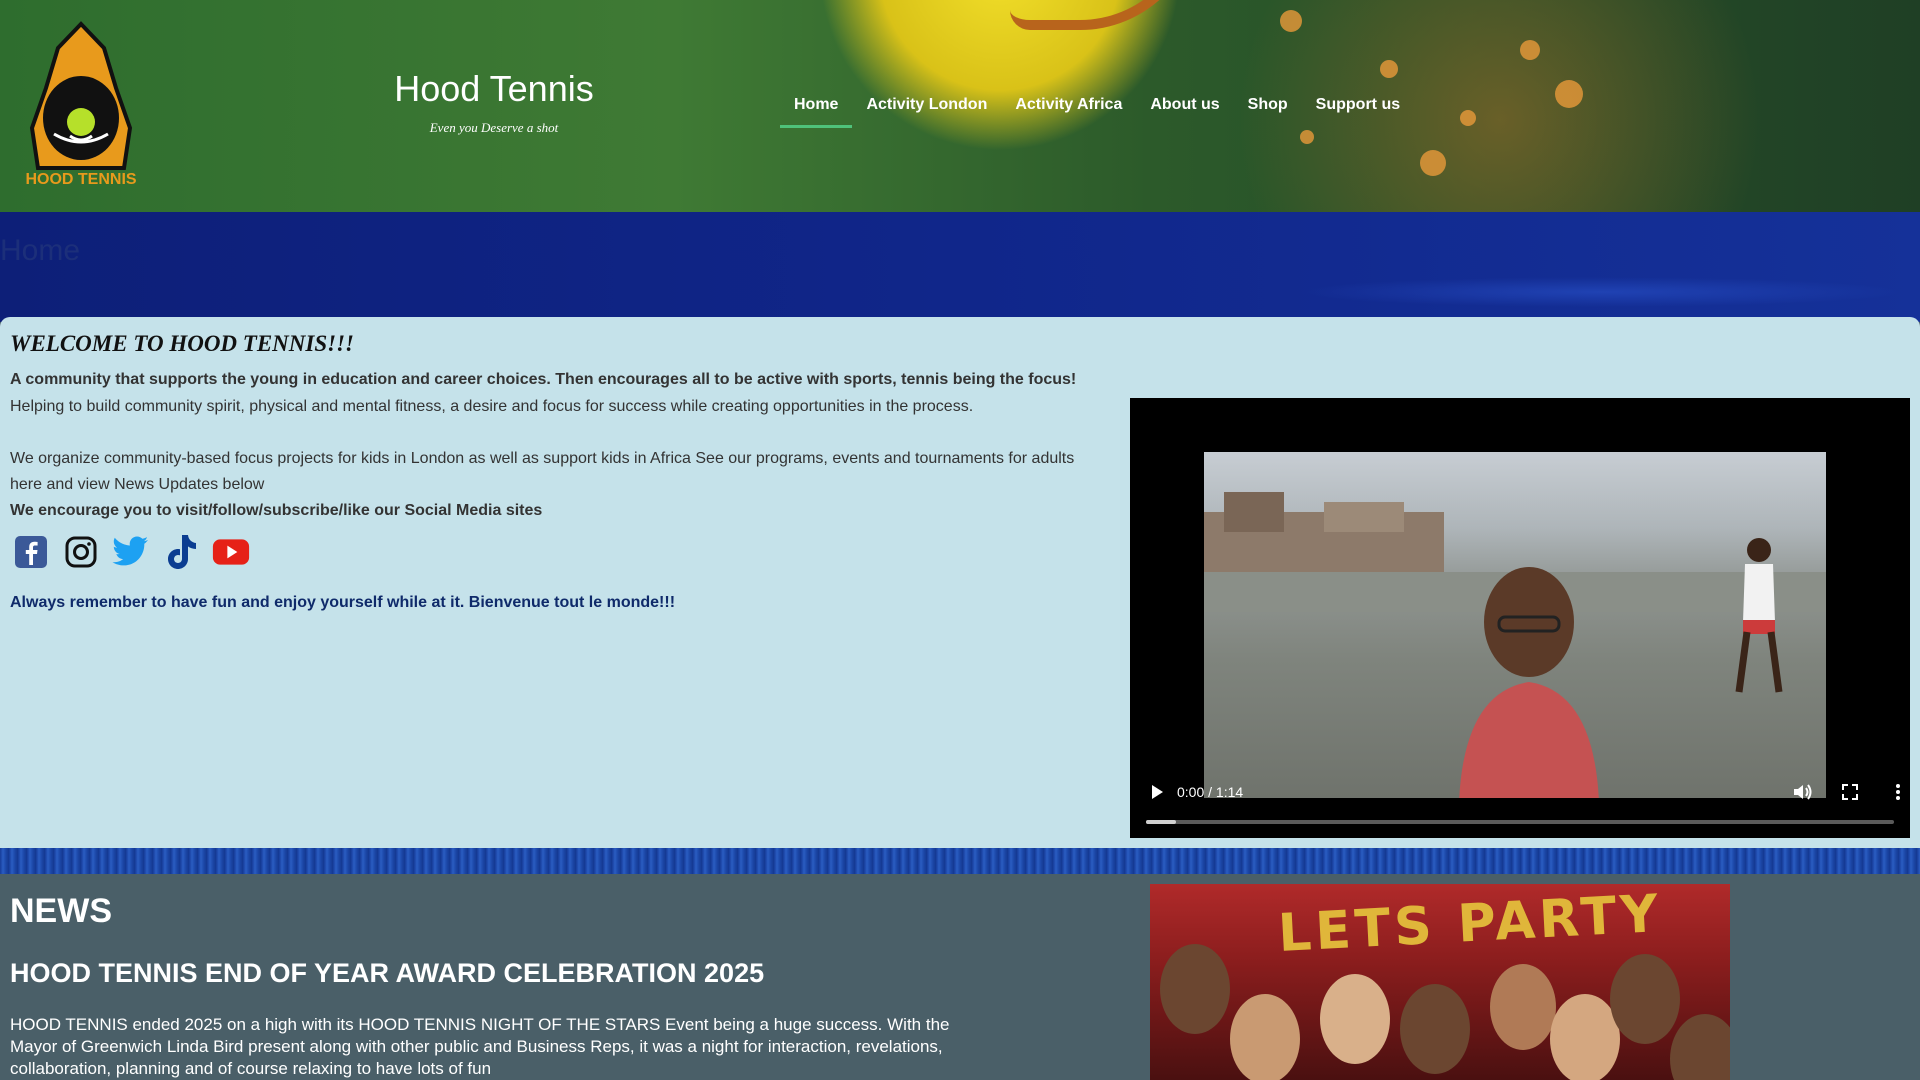 The image size is (1920, 1080). I want to click on hood-tennis-logo: HOOD TENNIS, so click(81, 105).